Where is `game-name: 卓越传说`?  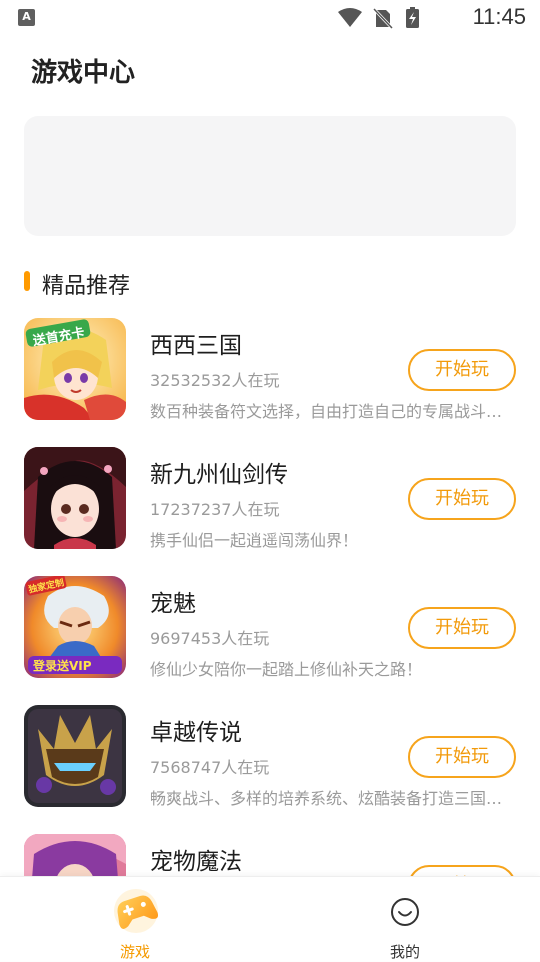
game-name: 卓越传说 is located at coordinates (196, 733).